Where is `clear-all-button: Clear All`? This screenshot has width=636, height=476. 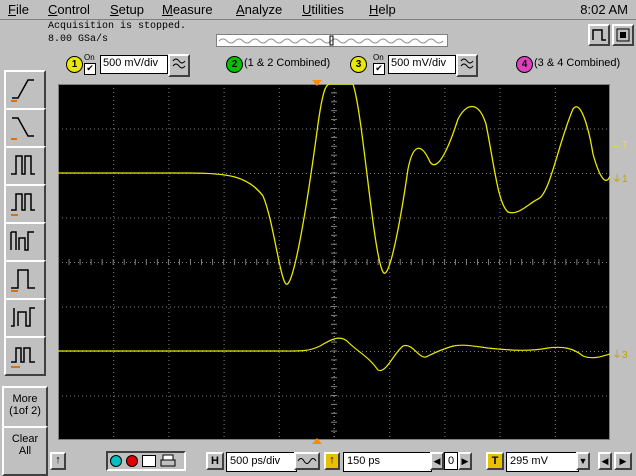 clear-all-button: Clear All is located at coordinates (25, 451).